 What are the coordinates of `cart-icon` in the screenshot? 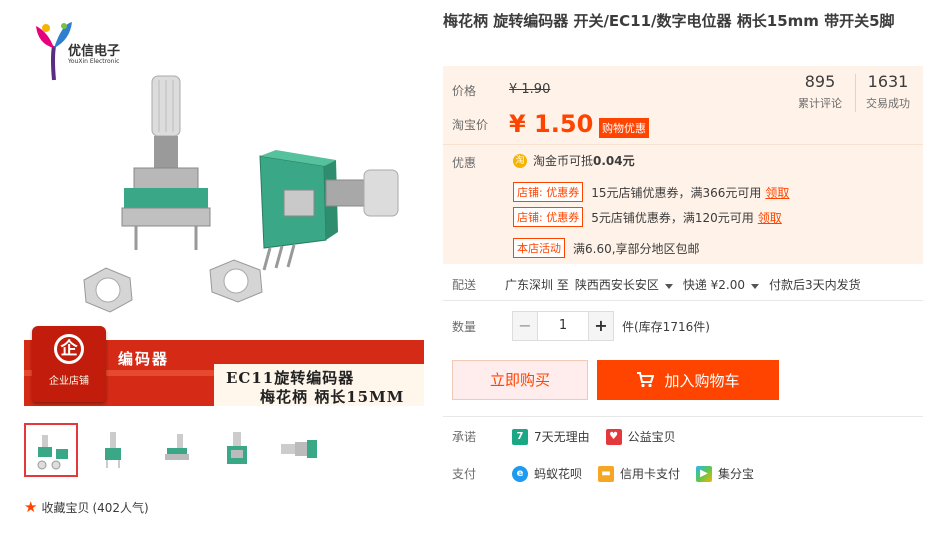 It's located at (646, 380).